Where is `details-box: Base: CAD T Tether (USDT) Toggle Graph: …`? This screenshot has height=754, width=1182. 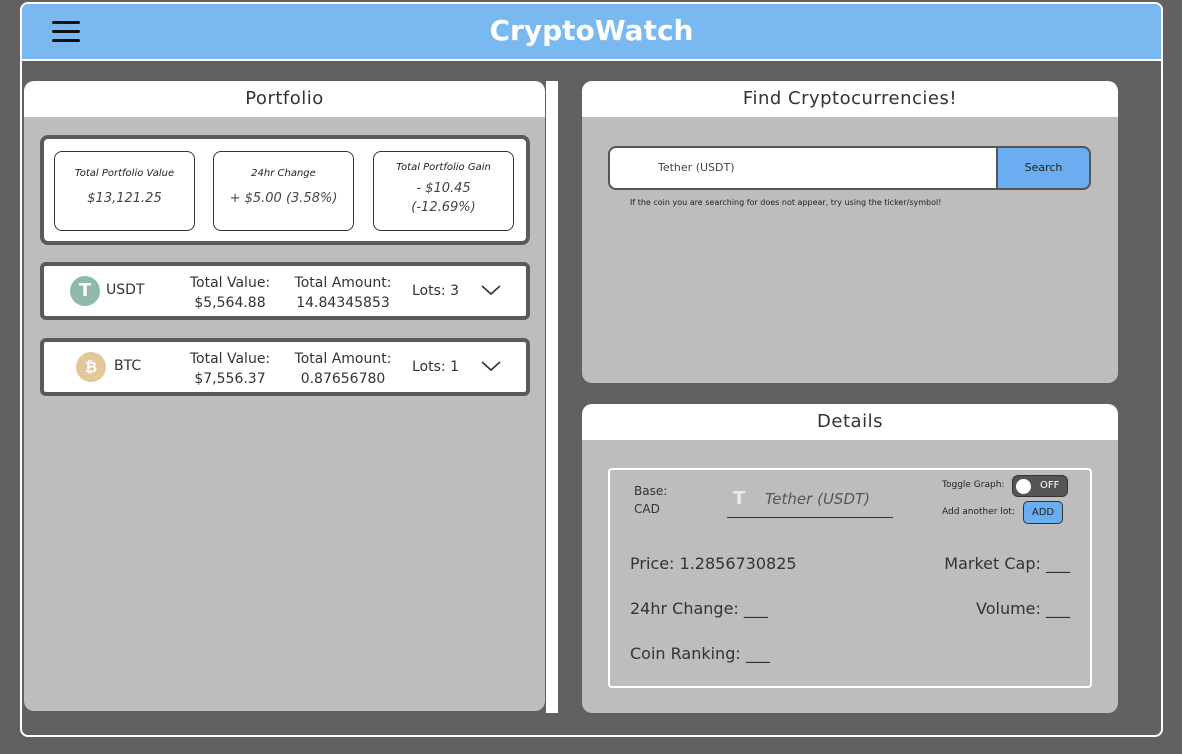
details-box: Base: CAD T Tether (USDT) Toggle Graph: … is located at coordinates (850, 578).